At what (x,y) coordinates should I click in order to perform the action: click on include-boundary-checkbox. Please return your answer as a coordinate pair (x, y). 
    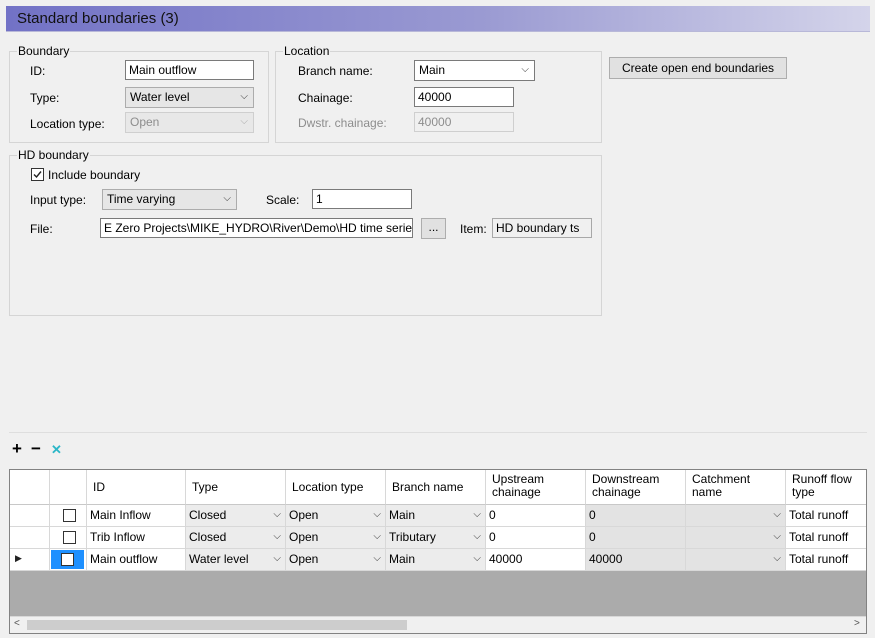
    Looking at the image, I should click on (37, 174).